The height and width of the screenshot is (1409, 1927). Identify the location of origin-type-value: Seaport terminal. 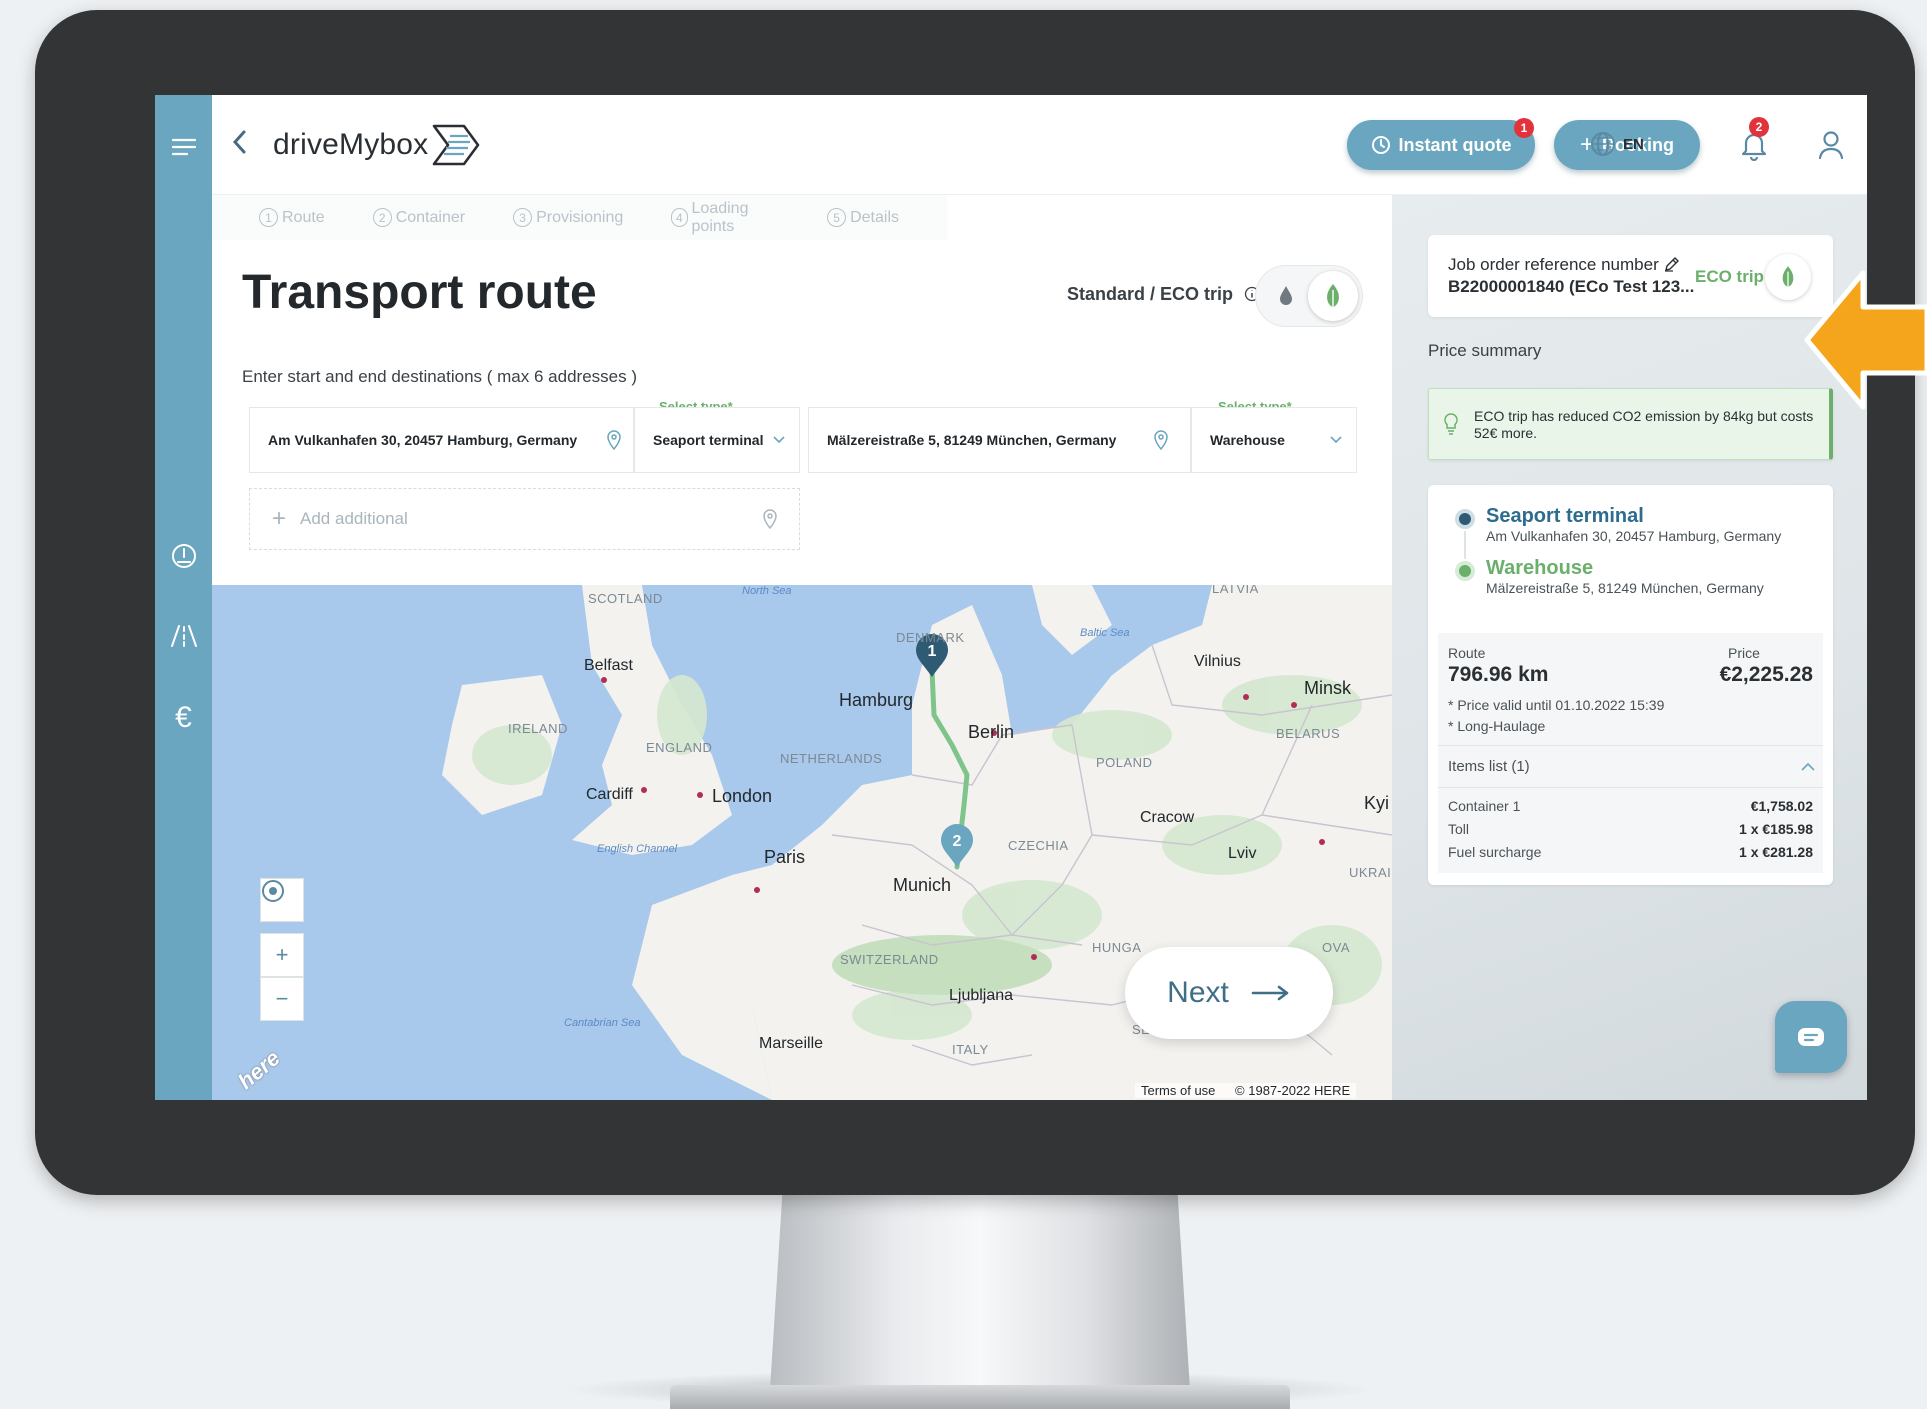
(708, 440).